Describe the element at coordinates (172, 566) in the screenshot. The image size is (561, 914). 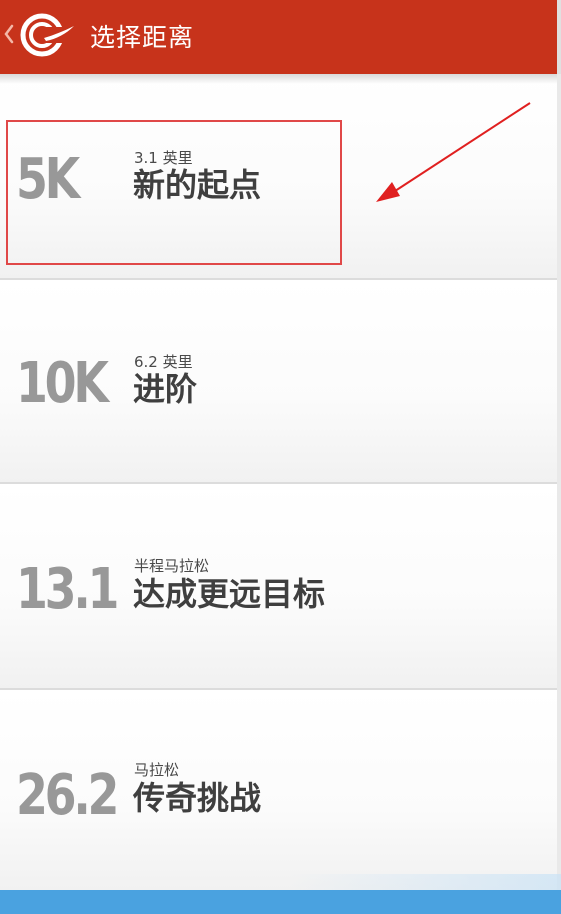
I see `distance-subtitle: 半程马拉松` at that location.